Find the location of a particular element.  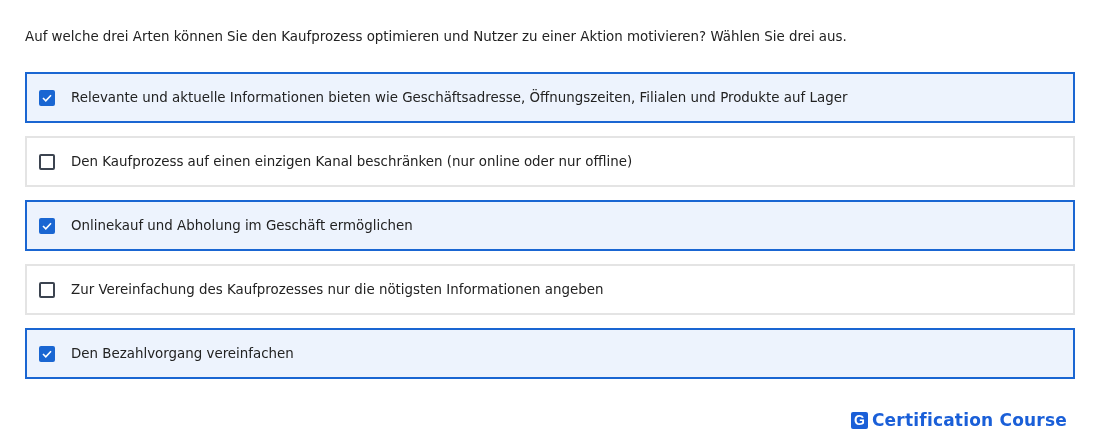

option-label: Relevante und aktuelle Informationen bieten wie Geschäftsadresse, Öffnungszeiten, Filialen und Produkte auf Lager is located at coordinates (459, 97).